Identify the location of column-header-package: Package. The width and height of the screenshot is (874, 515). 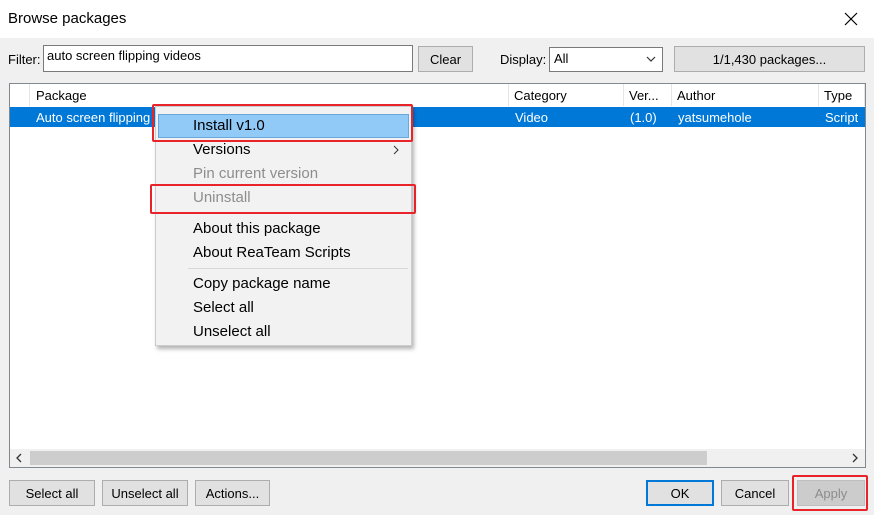
(270, 95).